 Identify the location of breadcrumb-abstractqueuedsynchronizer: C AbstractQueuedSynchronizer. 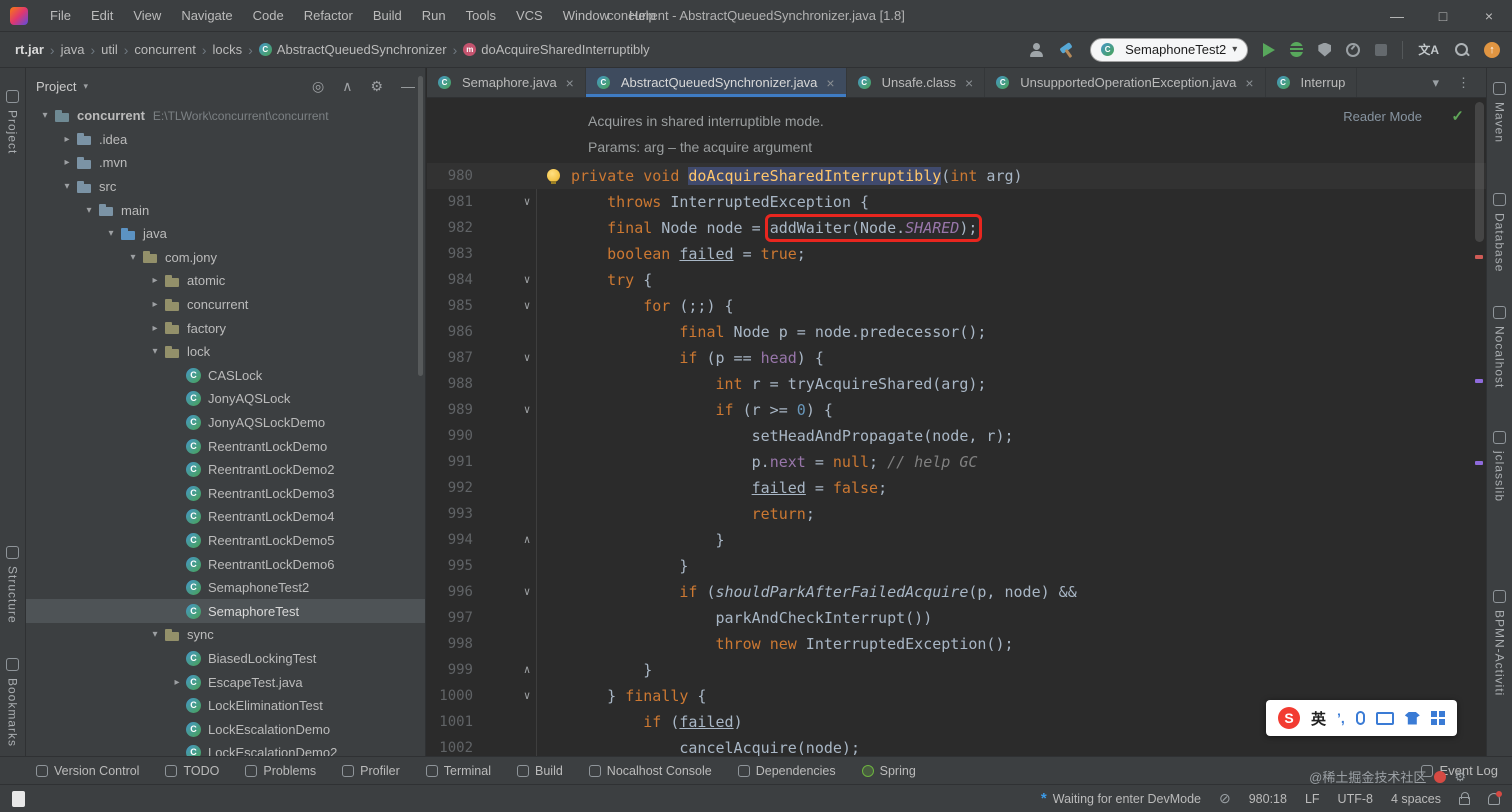
(353, 49).